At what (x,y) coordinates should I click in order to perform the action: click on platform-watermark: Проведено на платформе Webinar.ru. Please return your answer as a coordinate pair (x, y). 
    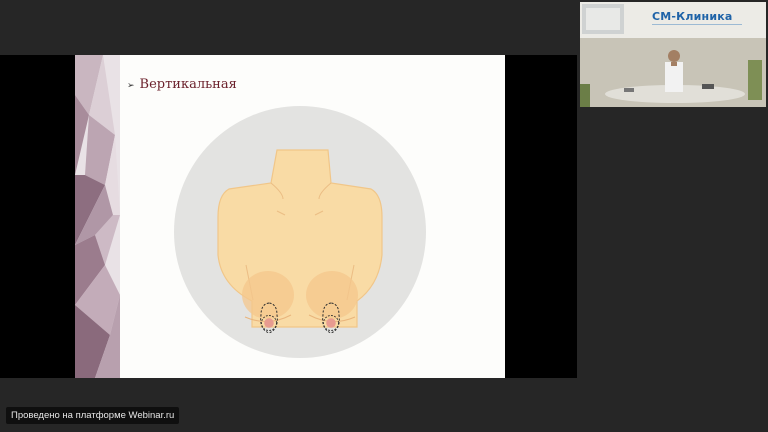
    Looking at the image, I should click on (93, 415).